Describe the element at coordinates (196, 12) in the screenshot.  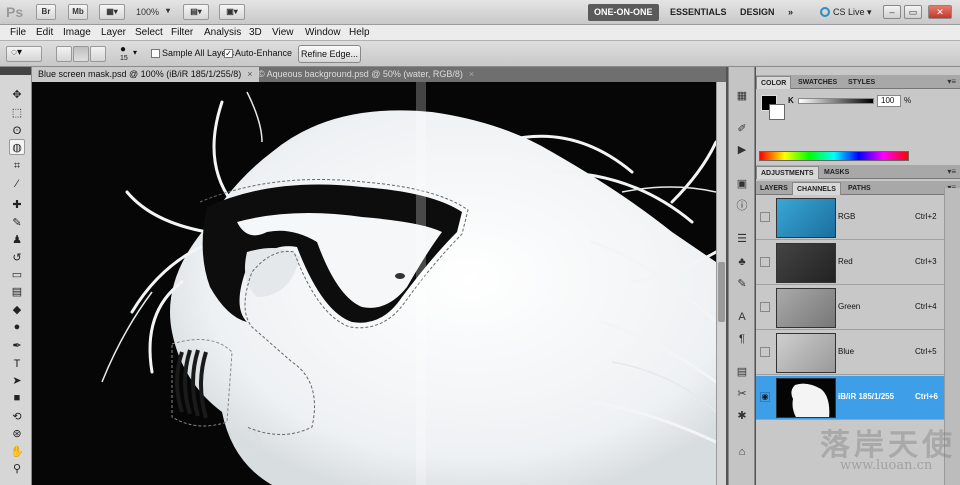
I see `arrange-documents-button: ▤▾` at that location.